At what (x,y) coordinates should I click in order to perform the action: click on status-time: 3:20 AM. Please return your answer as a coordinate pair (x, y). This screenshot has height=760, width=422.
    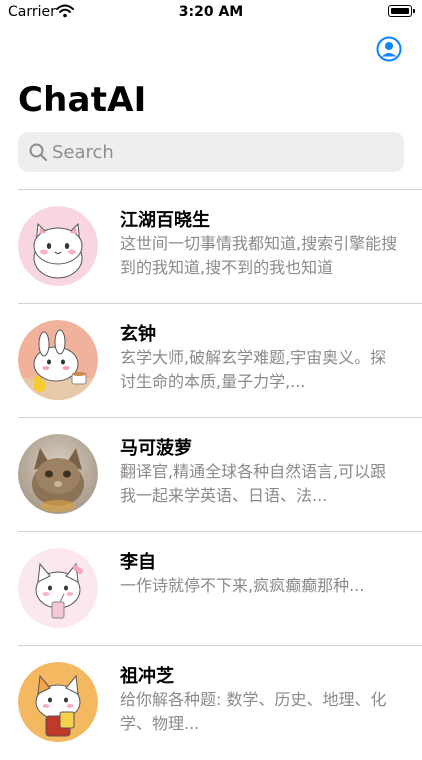
    Looking at the image, I should click on (211, 12).